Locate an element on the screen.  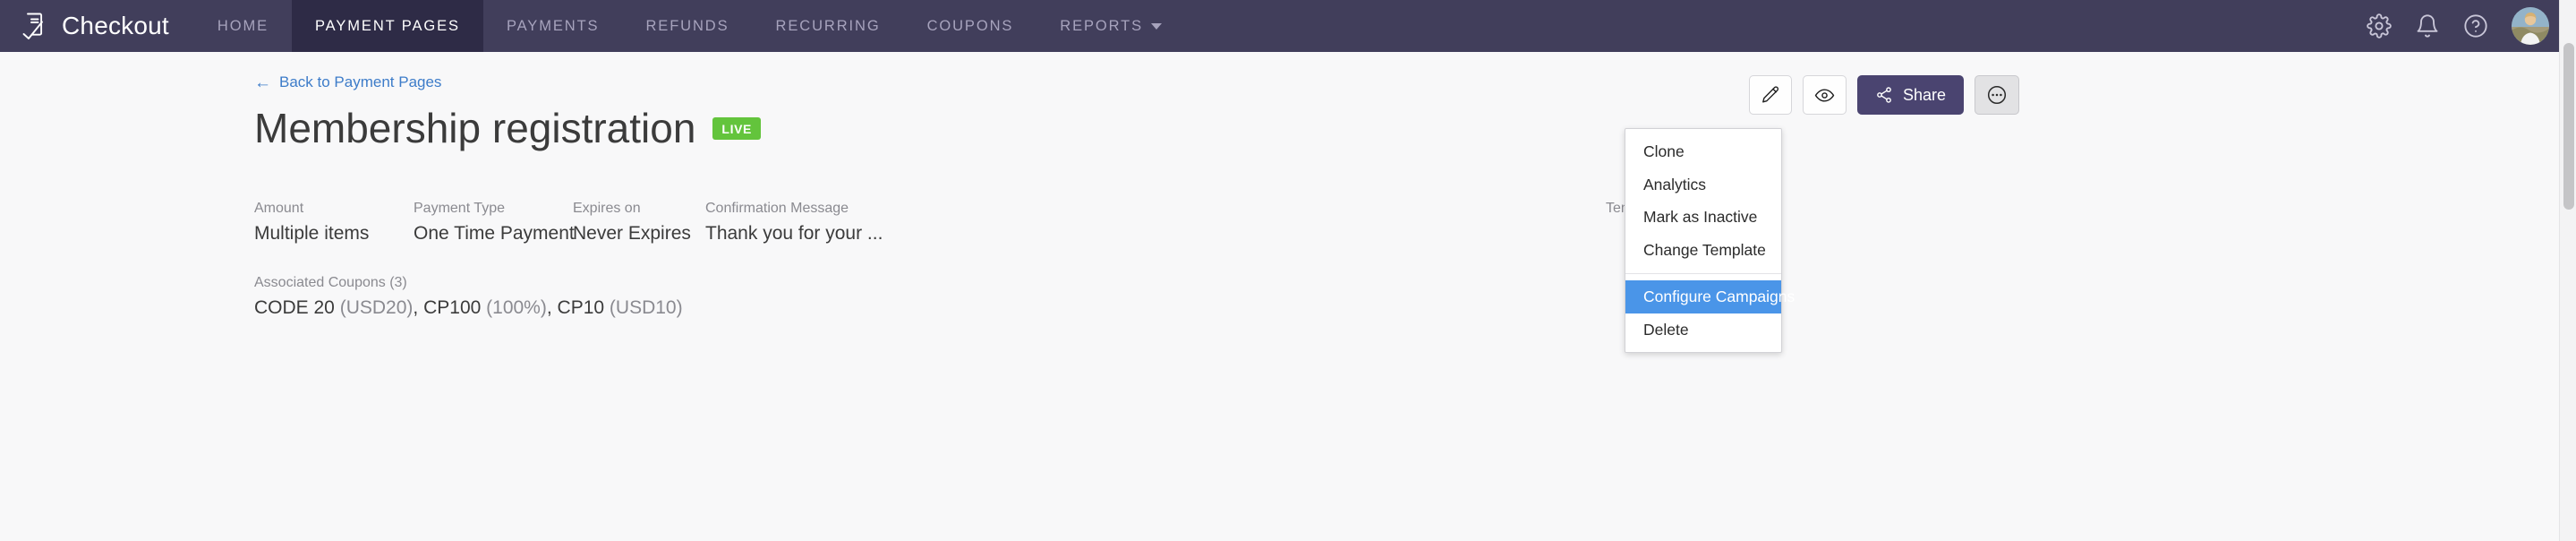
field-value: Multiple items is located at coordinates (312, 234).